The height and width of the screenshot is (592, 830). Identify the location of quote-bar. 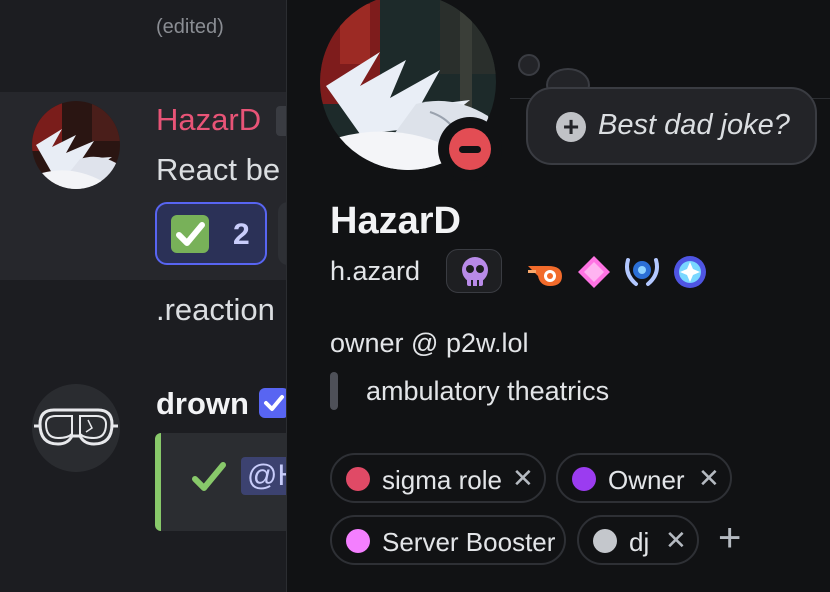
(334, 391).